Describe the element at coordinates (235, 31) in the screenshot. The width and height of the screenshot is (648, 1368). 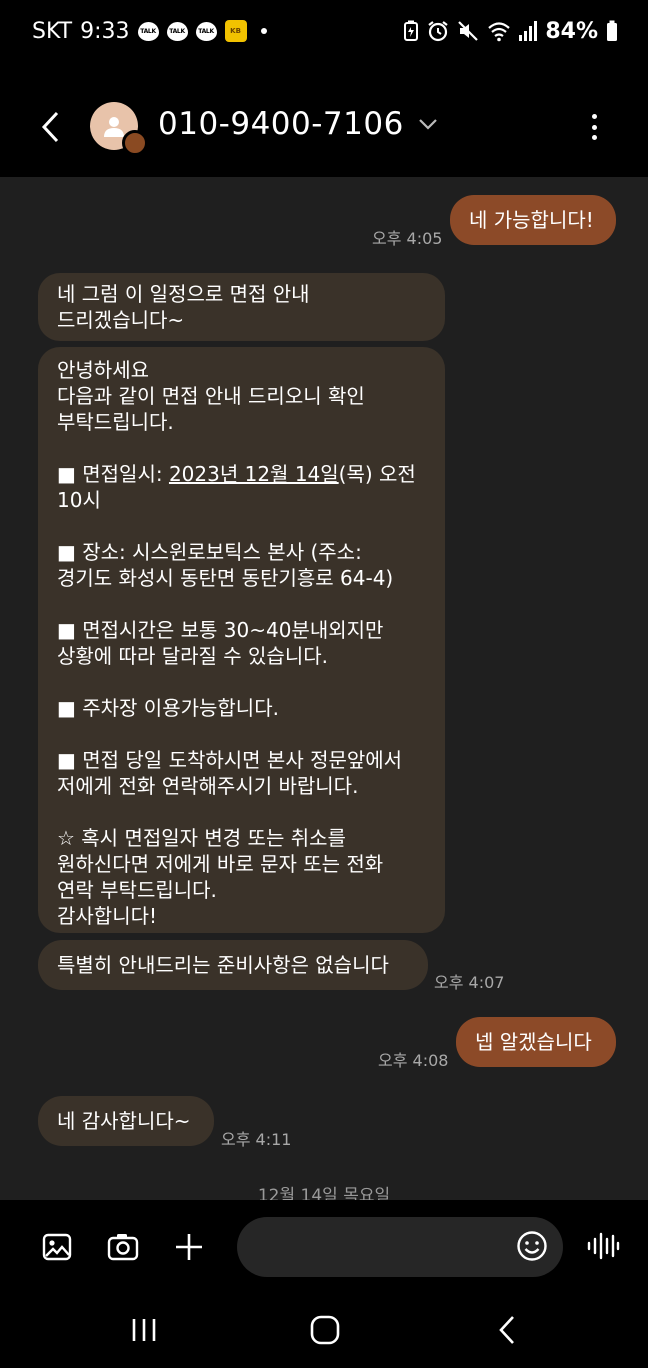
I see `bank-app-notification-icon: KB` at that location.